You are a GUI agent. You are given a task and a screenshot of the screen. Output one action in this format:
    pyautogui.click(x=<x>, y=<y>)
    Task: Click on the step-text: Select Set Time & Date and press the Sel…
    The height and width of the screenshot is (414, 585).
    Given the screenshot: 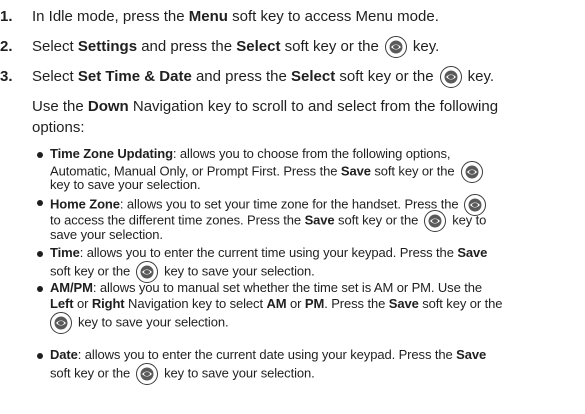 What is the action you would take?
    pyautogui.click(x=263, y=77)
    